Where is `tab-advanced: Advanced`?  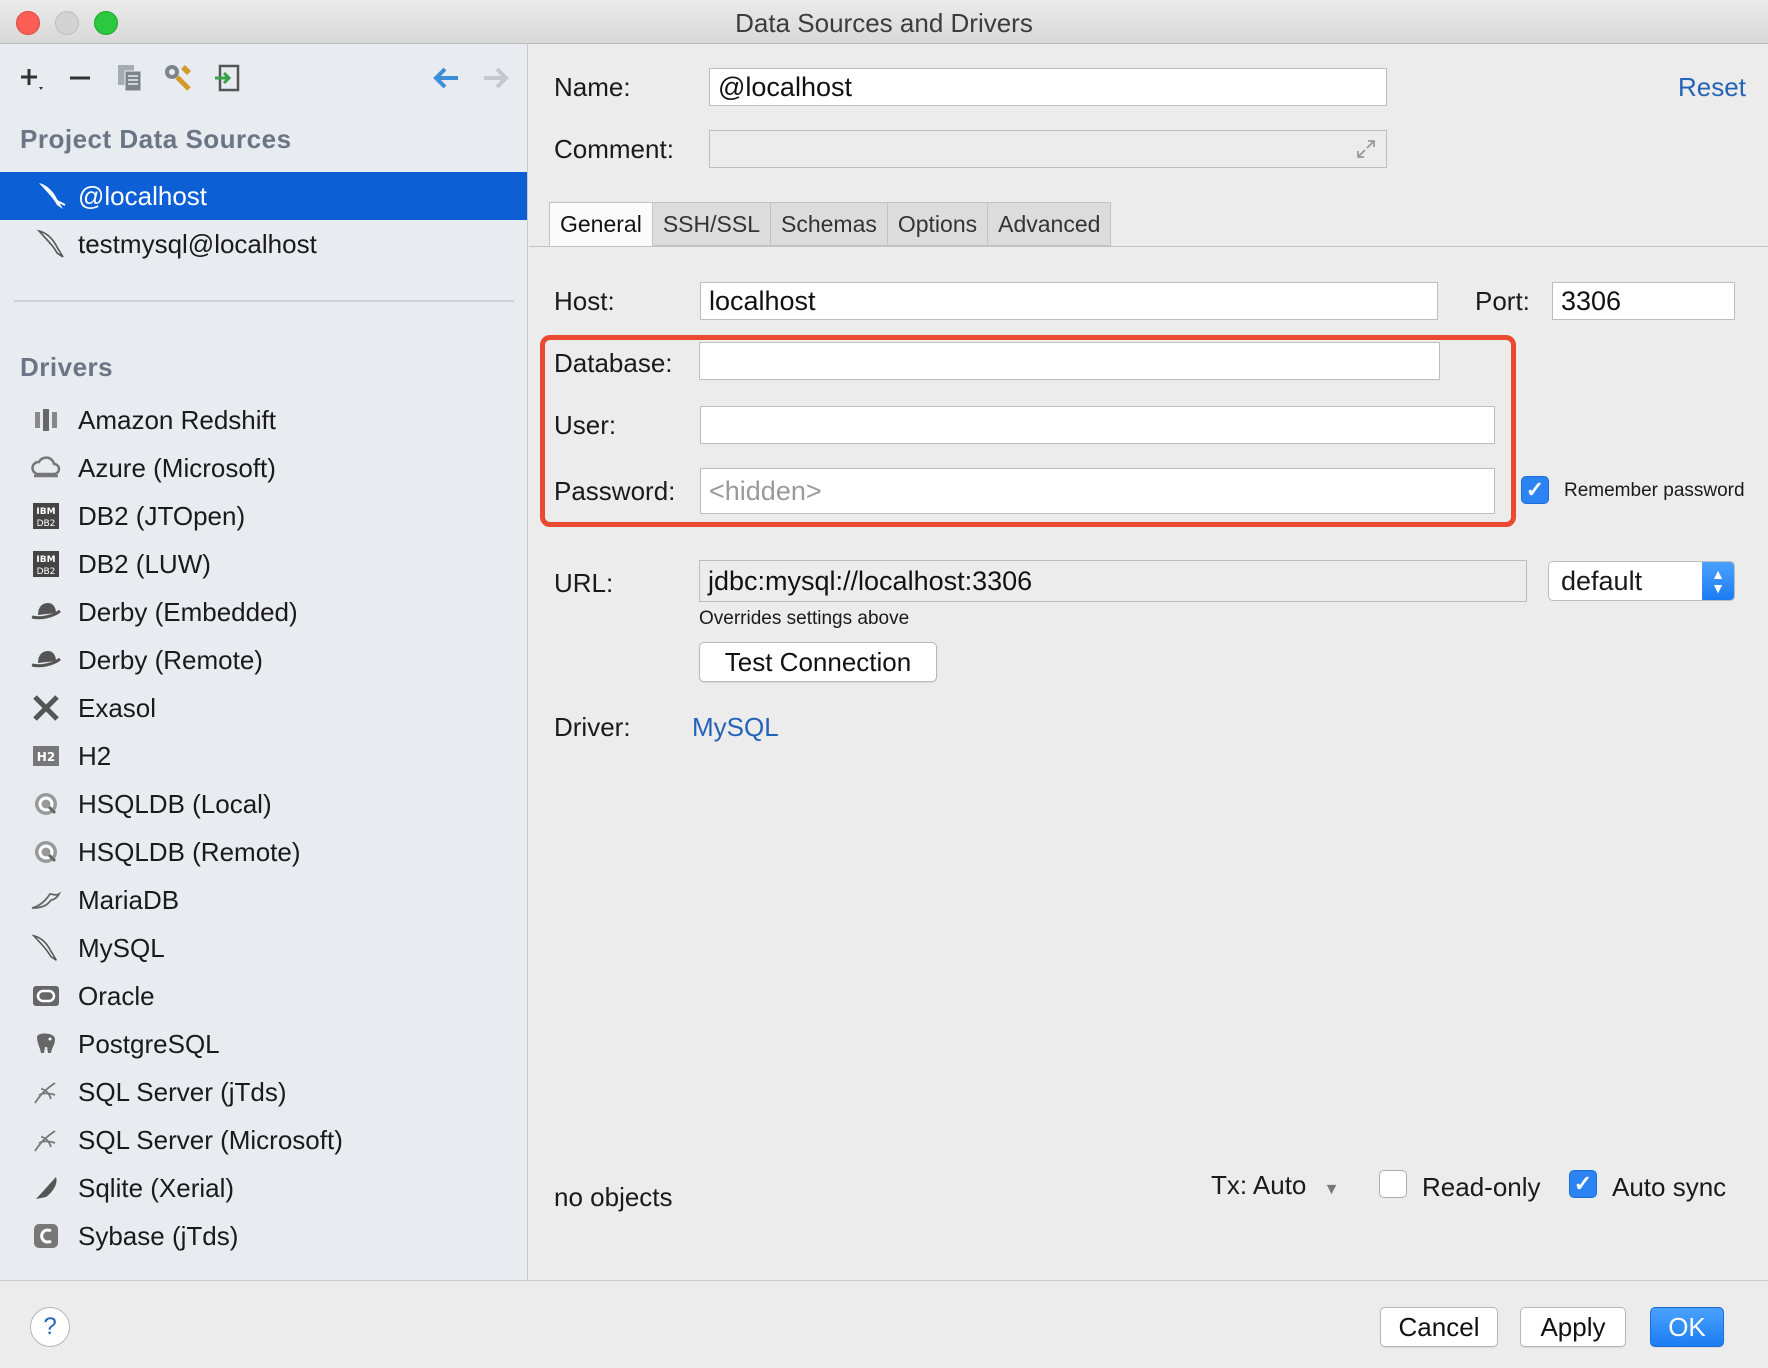
tab-advanced: Advanced is located at coordinates (1050, 224).